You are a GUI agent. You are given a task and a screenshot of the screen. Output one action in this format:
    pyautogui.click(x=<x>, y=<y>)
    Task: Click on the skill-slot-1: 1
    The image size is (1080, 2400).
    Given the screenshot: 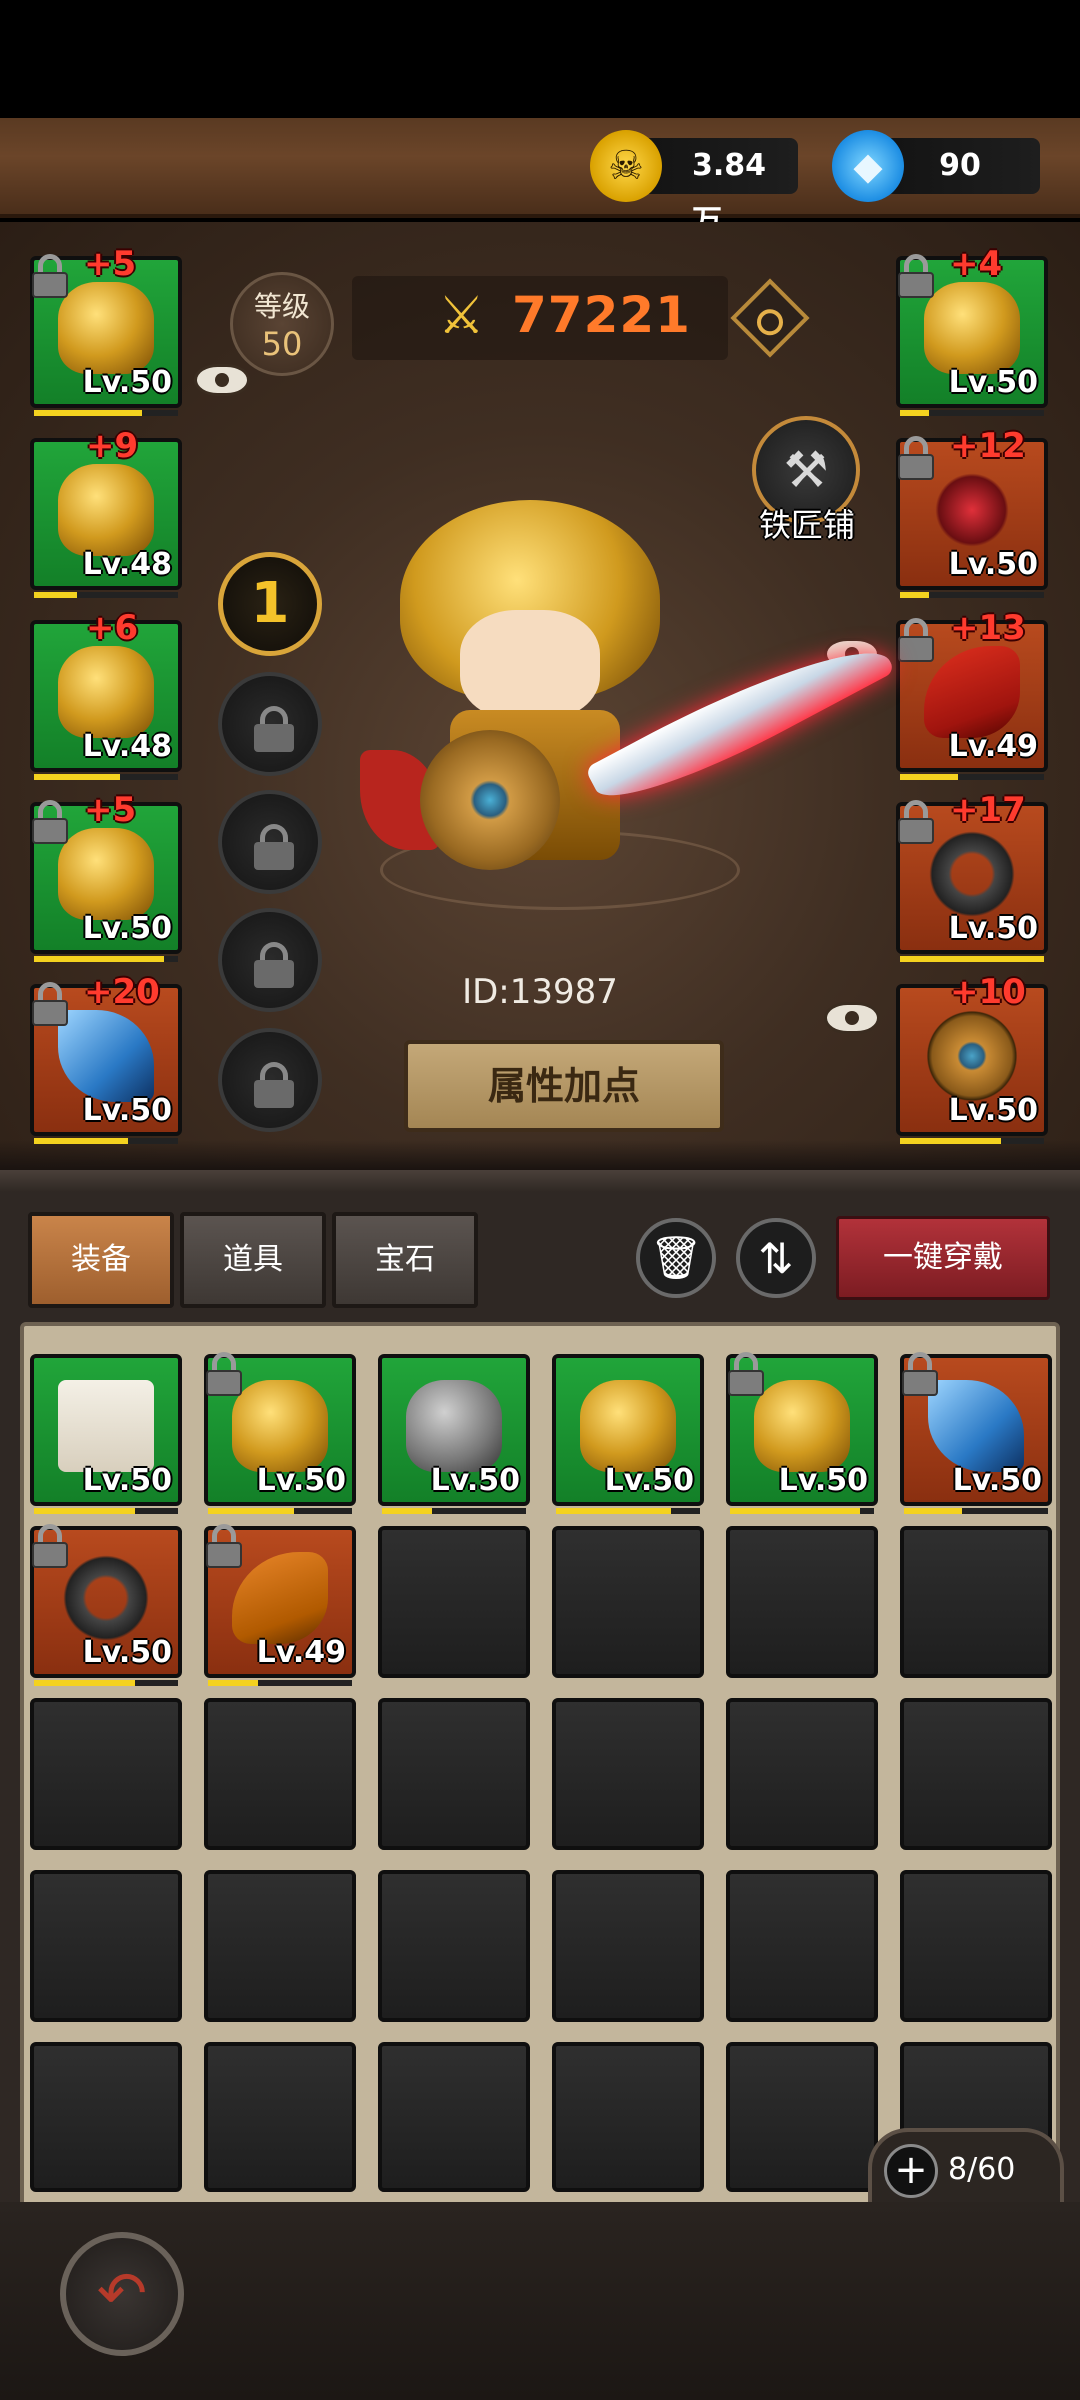 What is the action you would take?
    pyautogui.click(x=270, y=604)
    